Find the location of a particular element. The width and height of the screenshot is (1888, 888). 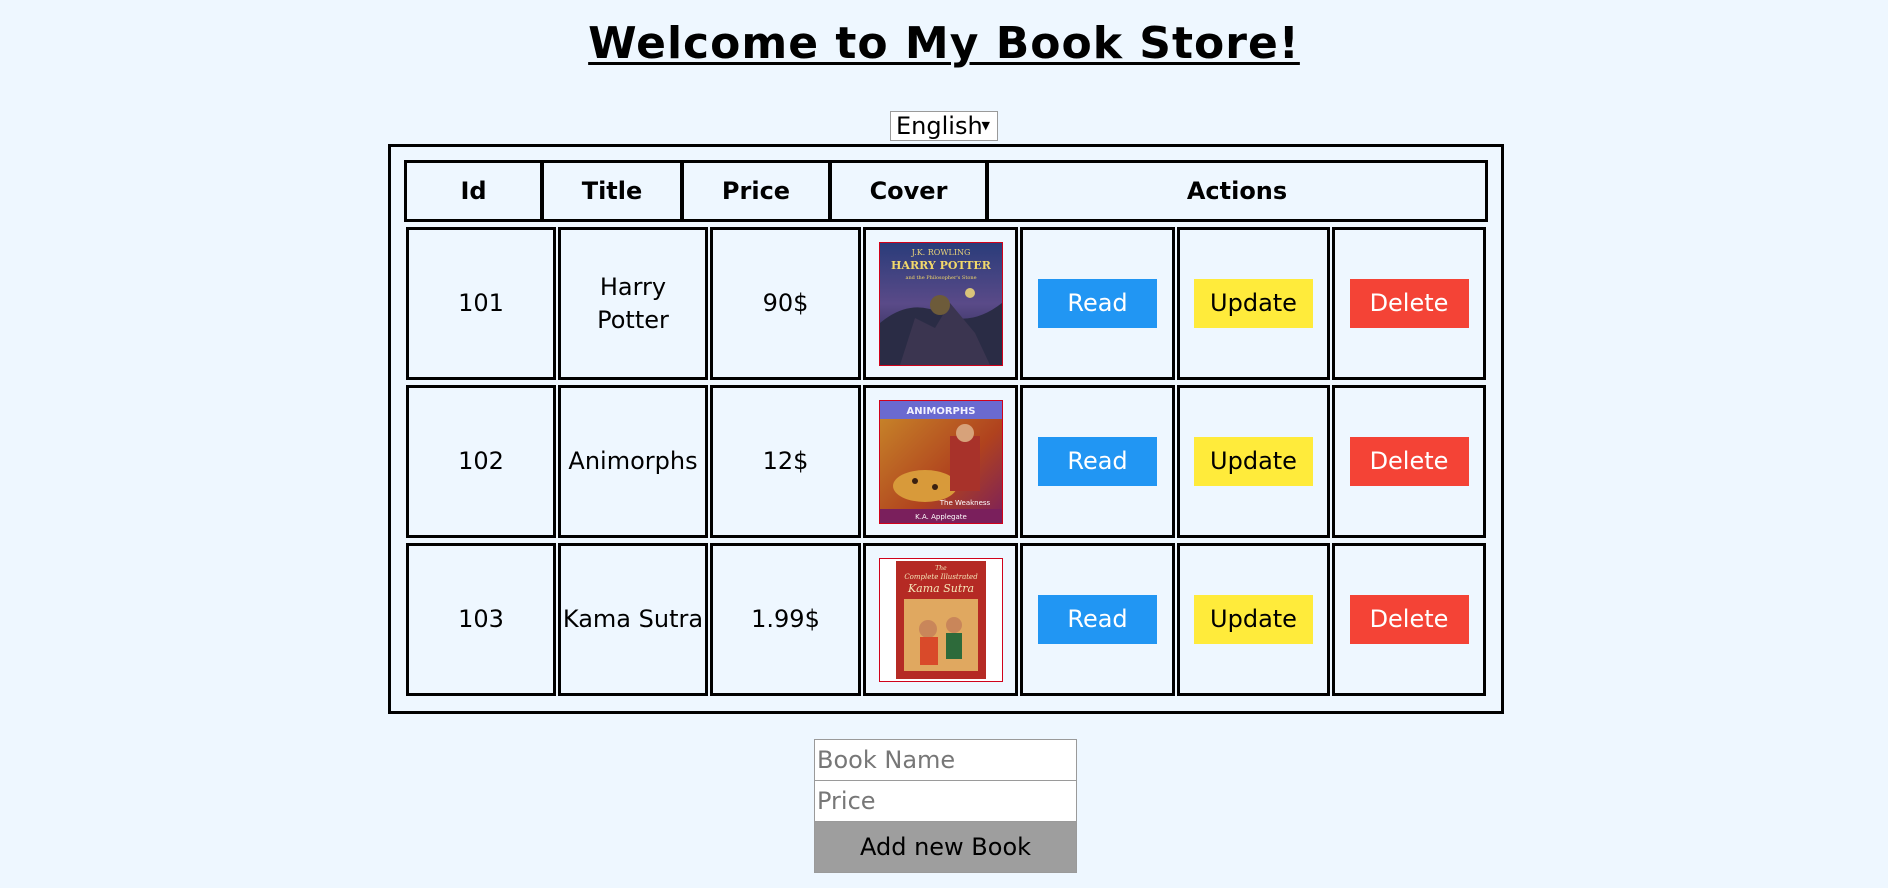

kama-sutra-cover-image: The Complete Illustrated Kama Sutra is located at coordinates (940, 619).